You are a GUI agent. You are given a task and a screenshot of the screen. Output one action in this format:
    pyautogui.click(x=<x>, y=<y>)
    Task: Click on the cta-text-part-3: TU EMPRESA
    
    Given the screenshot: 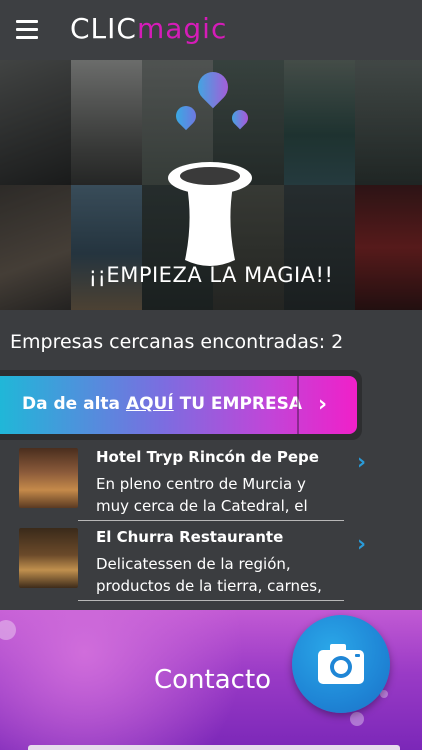 What is the action you would take?
    pyautogui.click(x=238, y=404)
    